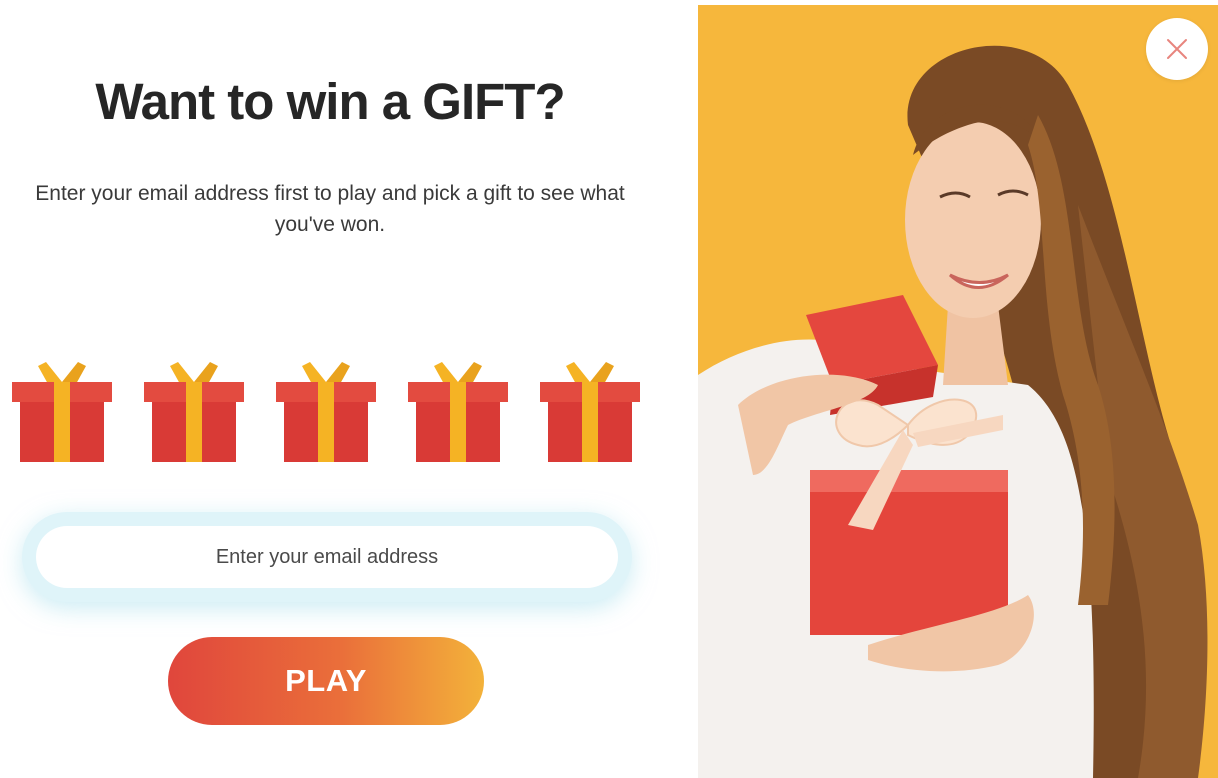 This screenshot has width=1218, height=778. I want to click on gift-choices, so click(328, 413).